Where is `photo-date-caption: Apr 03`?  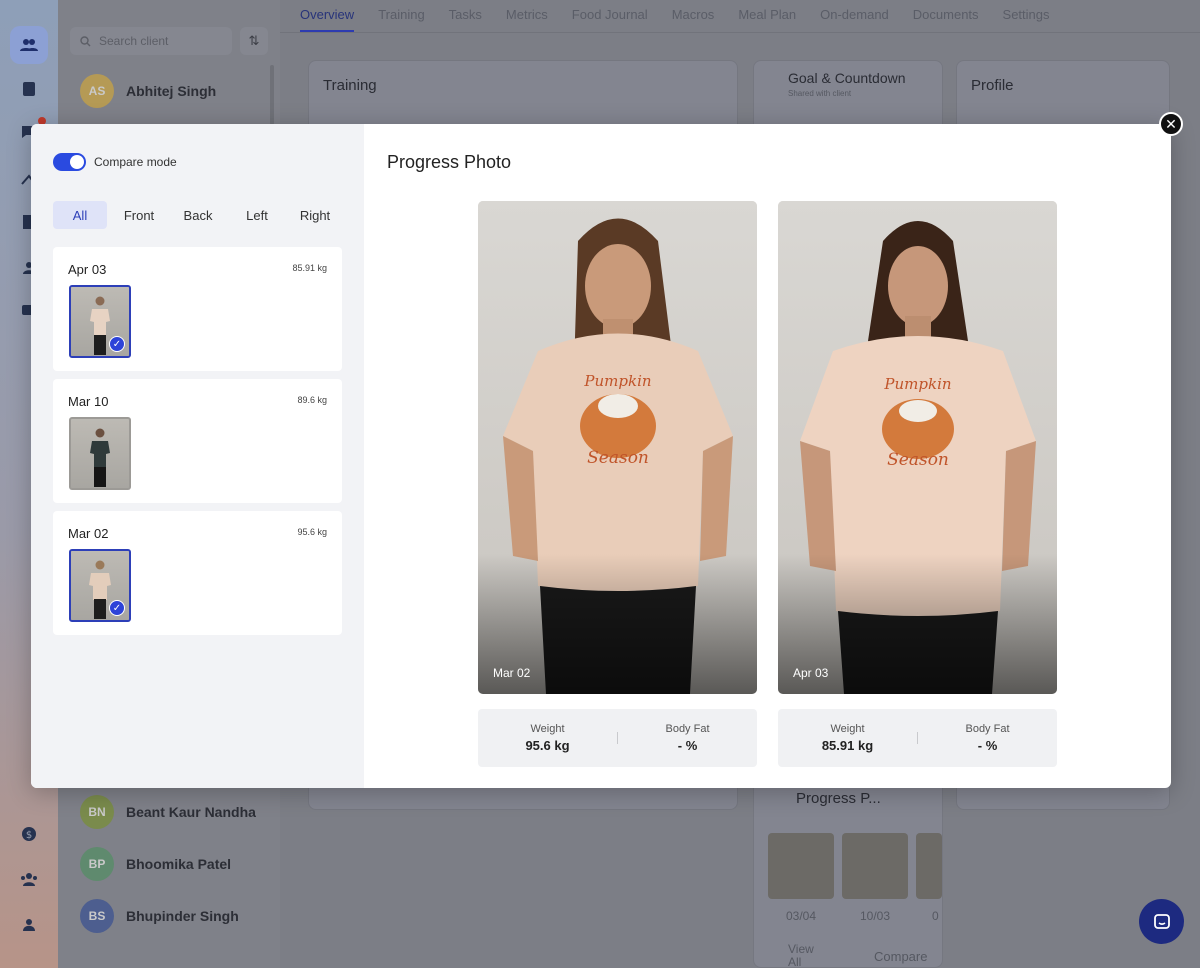 photo-date-caption: Apr 03 is located at coordinates (811, 673).